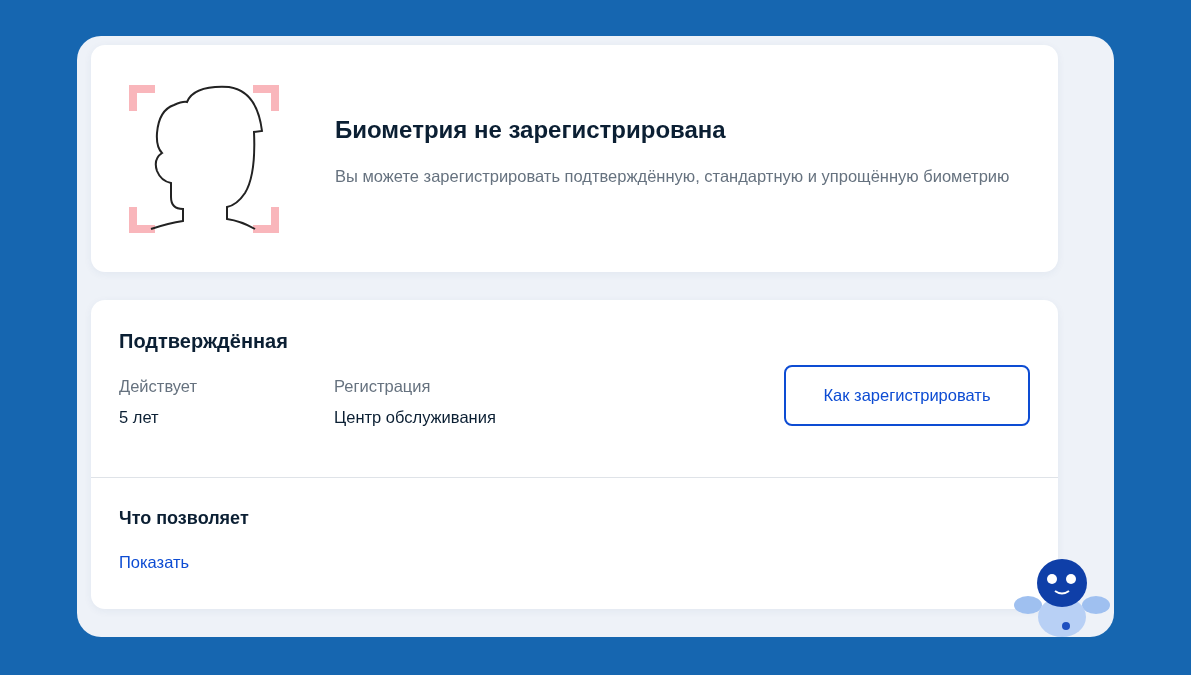  What do you see at coordinates (415, 417) in the screenshot?
I see `field-value: Центр обслуживания` at bounding box center [415, 417].